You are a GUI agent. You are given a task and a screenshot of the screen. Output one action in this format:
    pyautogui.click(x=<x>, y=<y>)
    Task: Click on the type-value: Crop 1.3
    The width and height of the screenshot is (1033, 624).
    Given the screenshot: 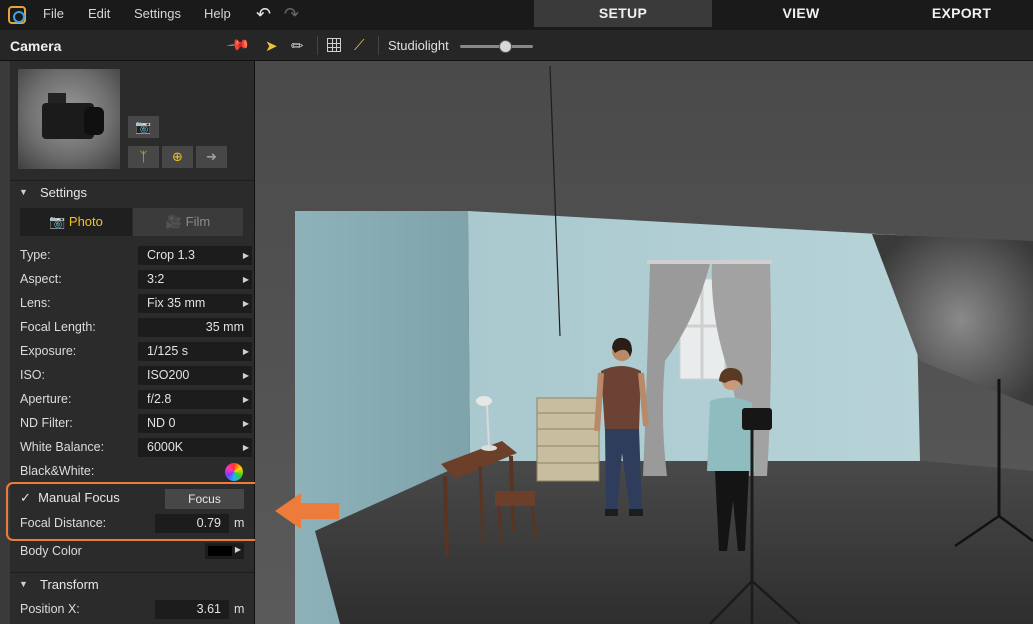 What is the action you would take?
    pyautogui.click(x=171, y=255)
    